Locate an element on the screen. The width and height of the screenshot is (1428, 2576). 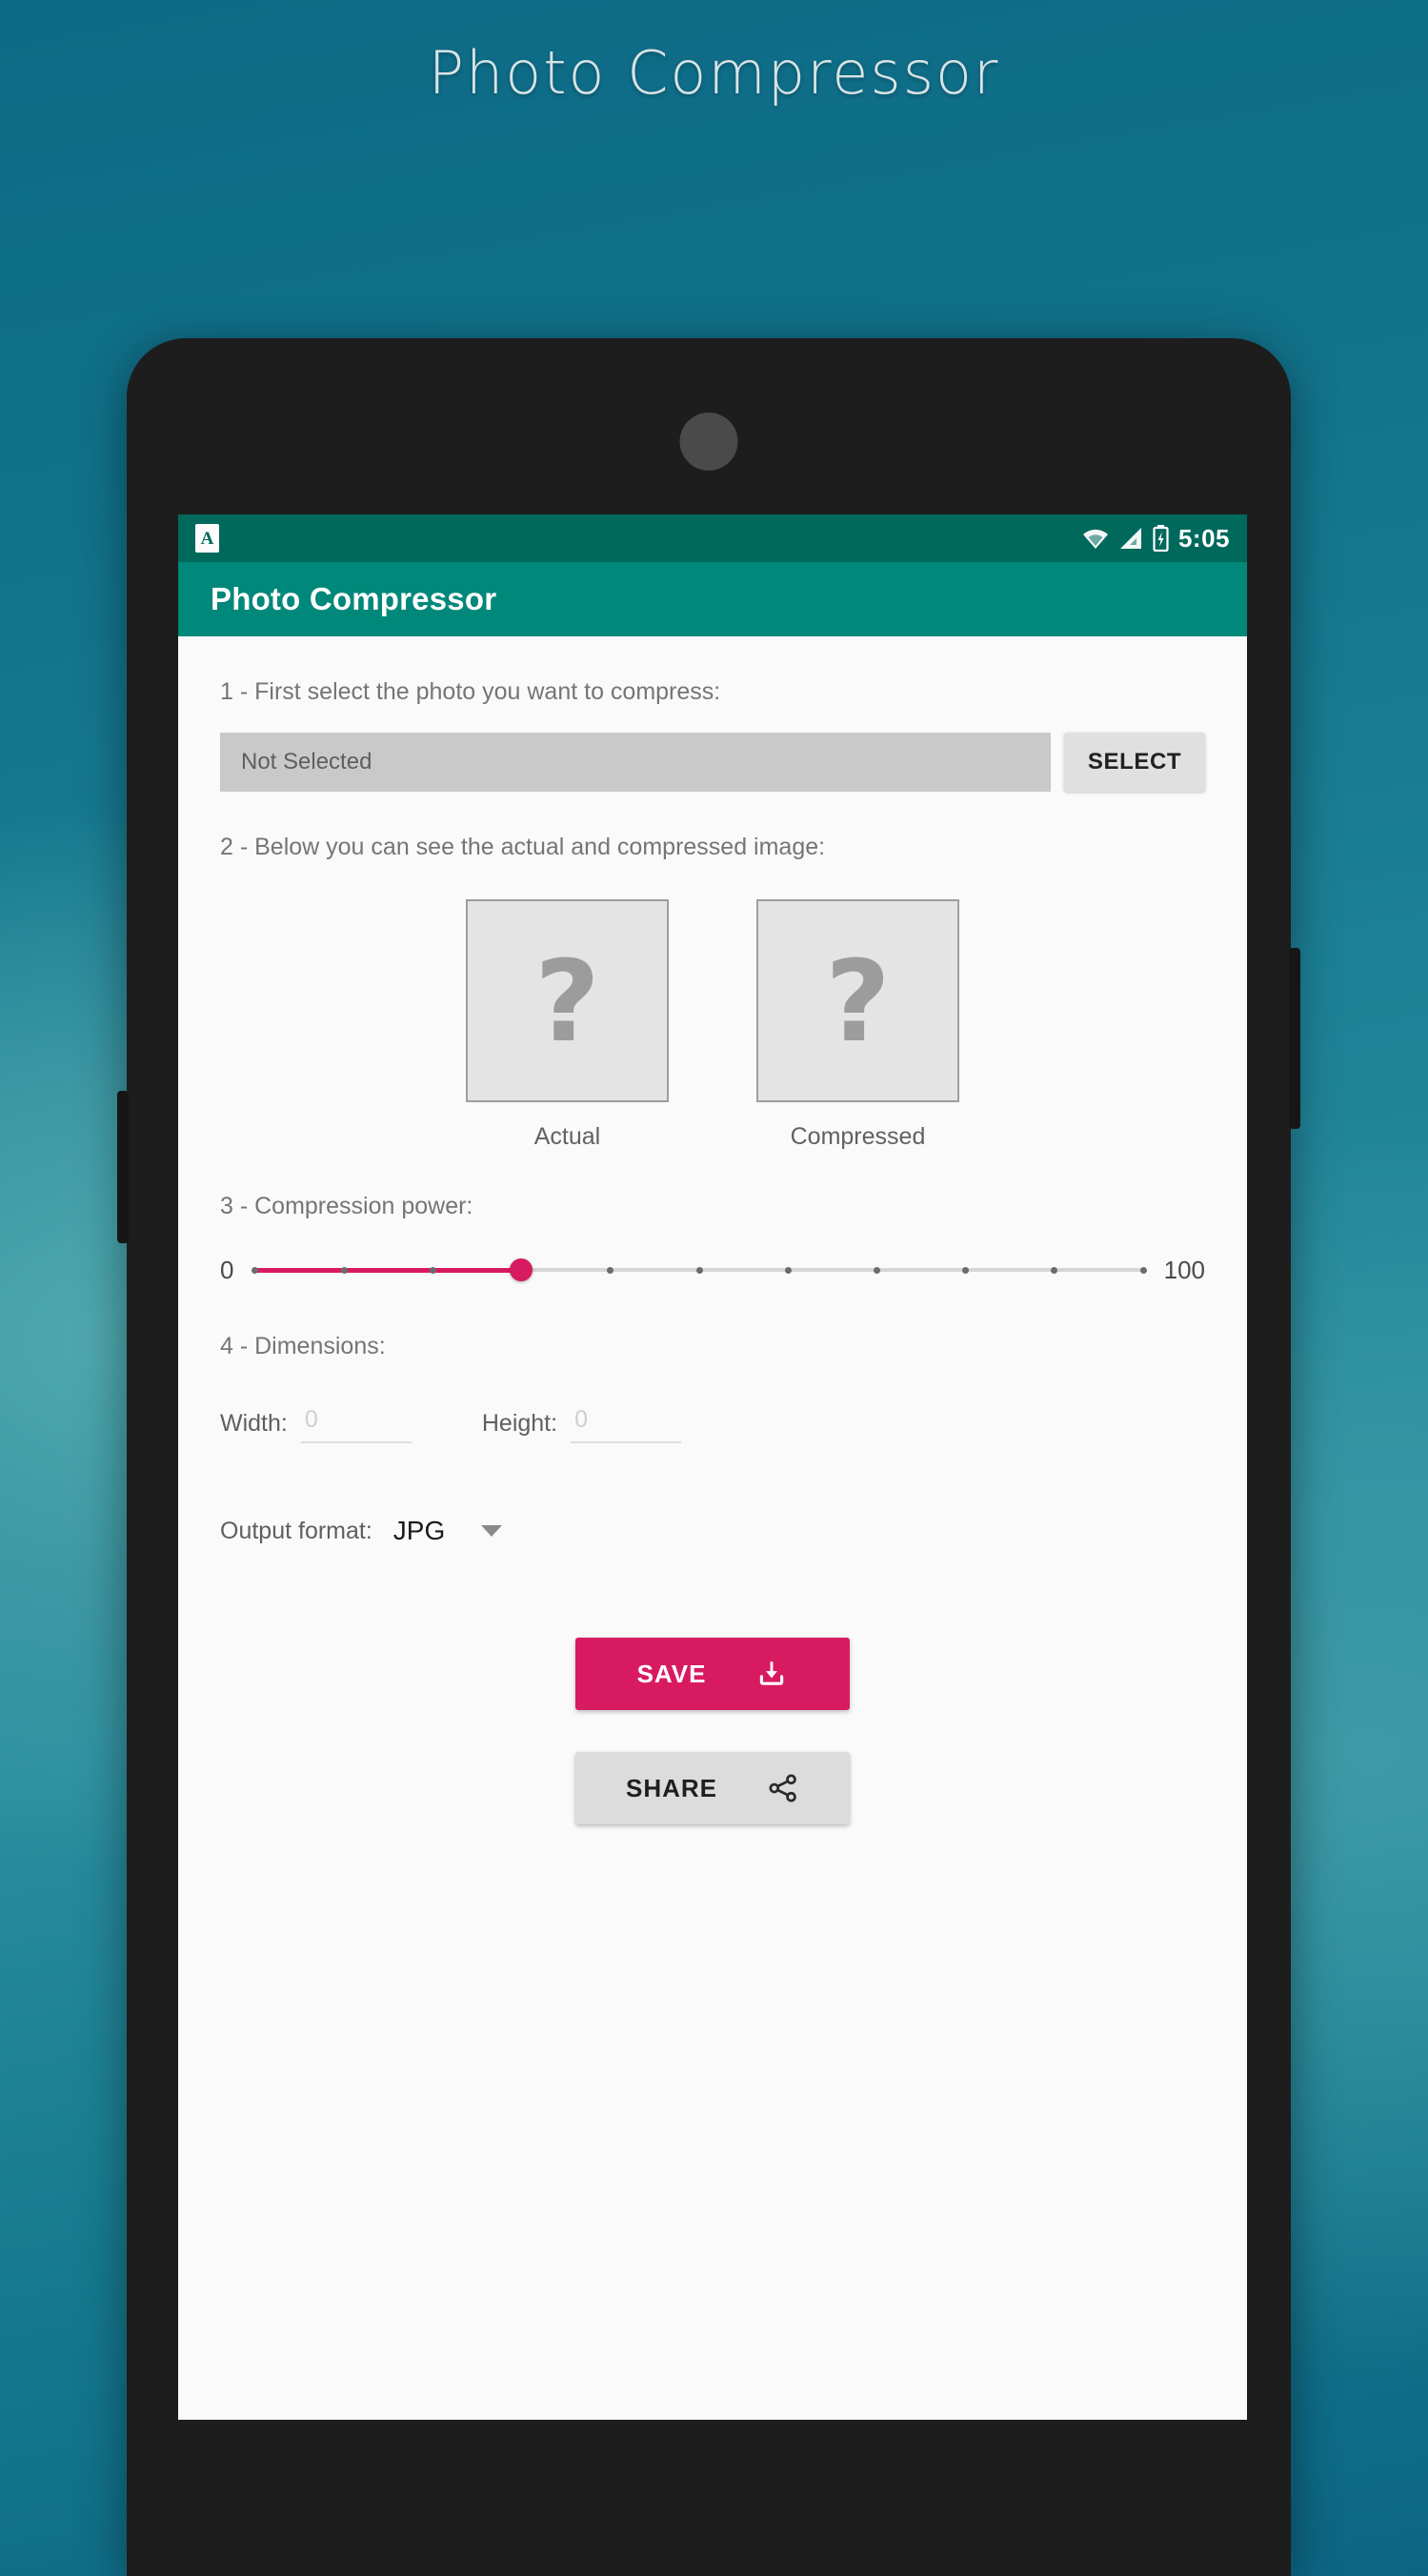
height-label: Height: is located at coordinates (519, 1424).